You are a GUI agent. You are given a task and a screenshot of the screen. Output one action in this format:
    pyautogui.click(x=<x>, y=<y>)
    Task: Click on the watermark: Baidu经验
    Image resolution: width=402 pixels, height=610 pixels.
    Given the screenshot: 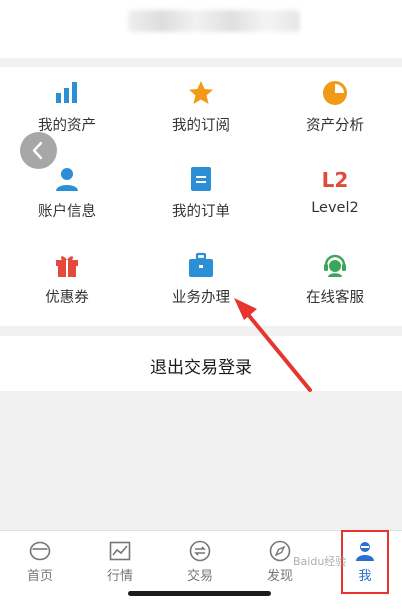 What is the action you would take?
    pyautogui.click(x=320, y=561)
    